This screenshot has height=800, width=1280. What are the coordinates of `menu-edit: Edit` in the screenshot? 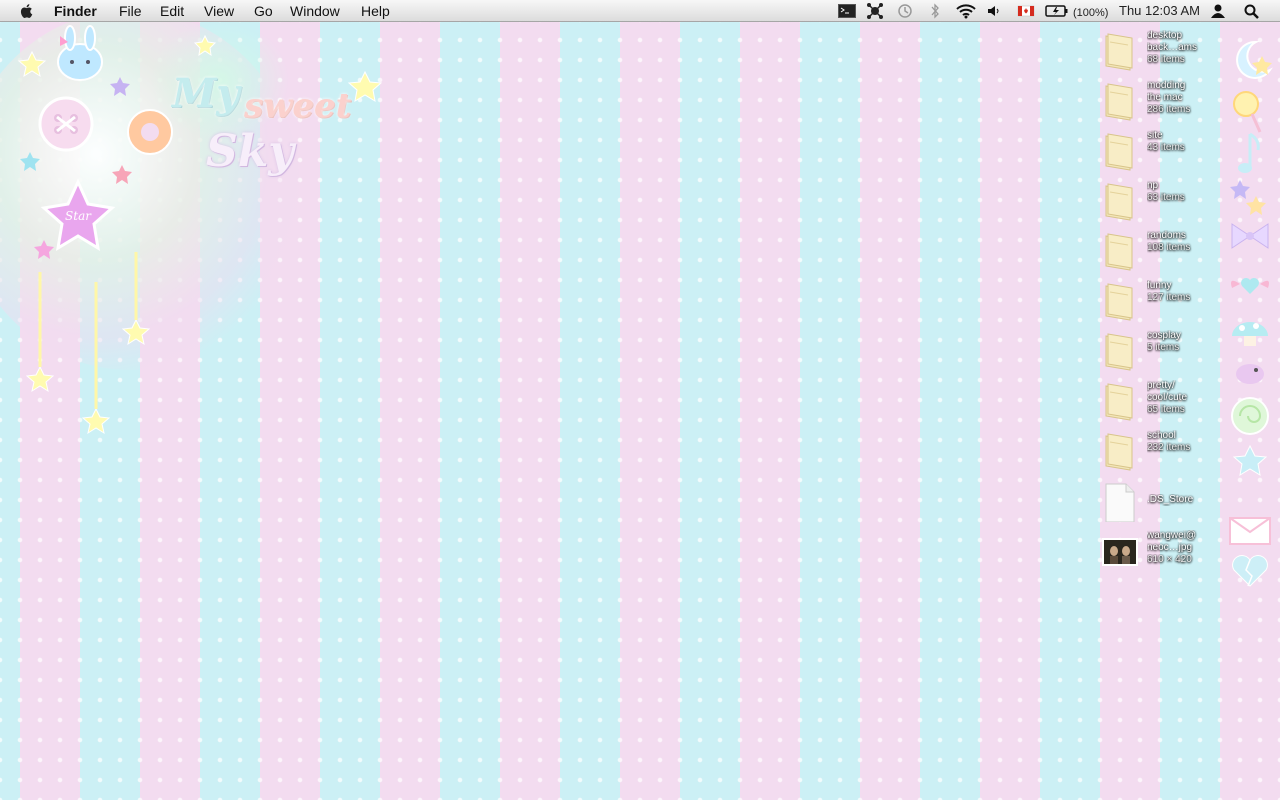 It's located at (172, 11).